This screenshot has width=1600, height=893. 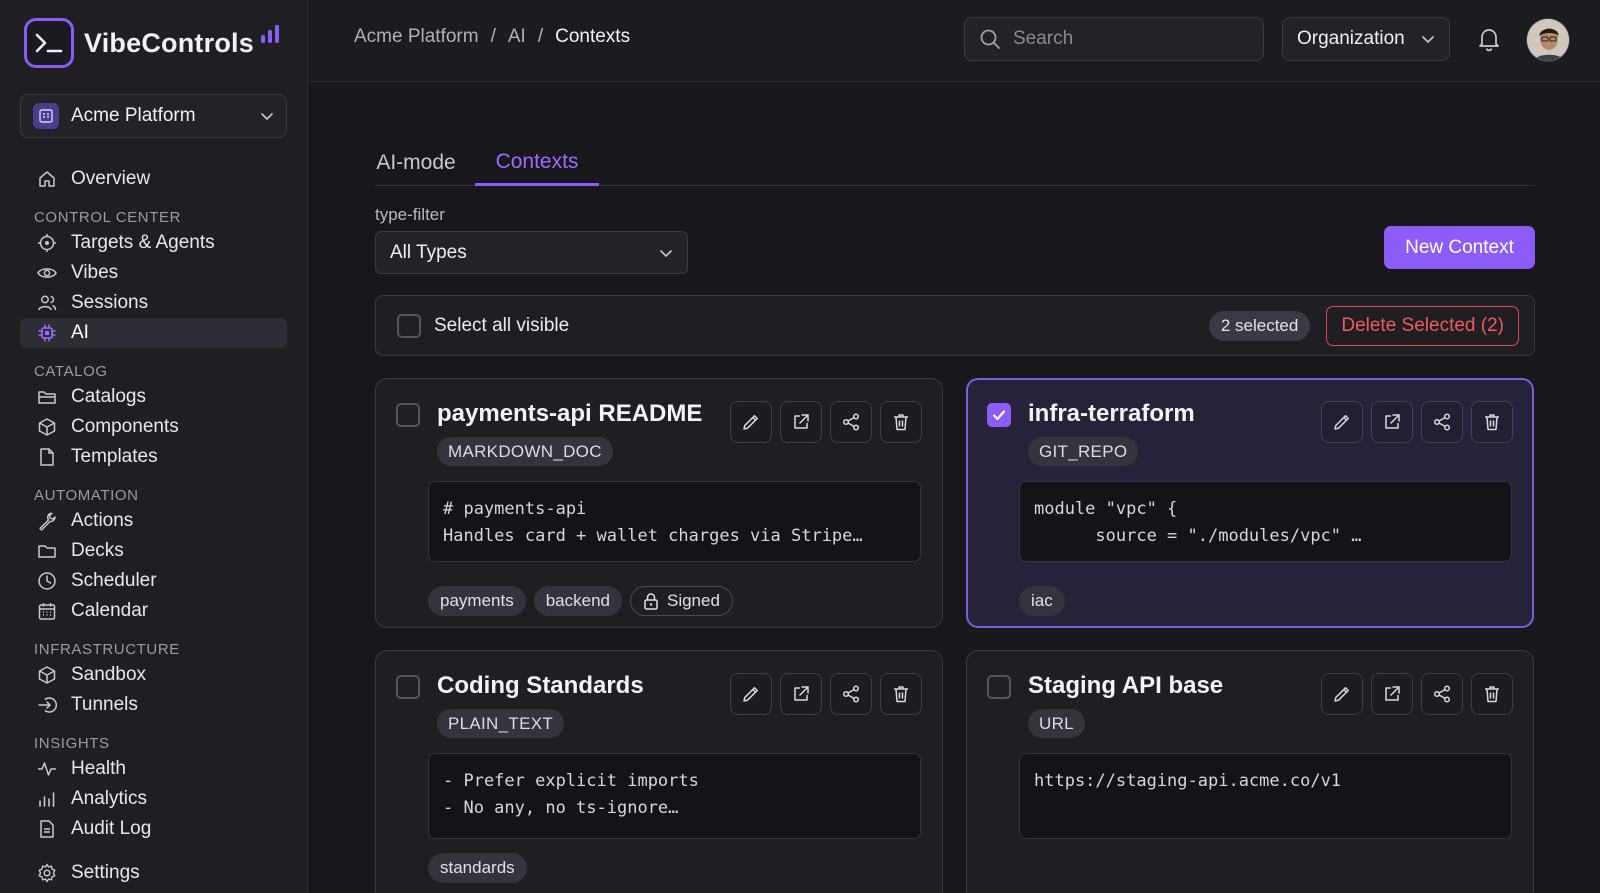 What do you see at coordinates (1126, 685) in the screenshot?
I see `card-title: Staging API base` at bounding box center [1126, 685].